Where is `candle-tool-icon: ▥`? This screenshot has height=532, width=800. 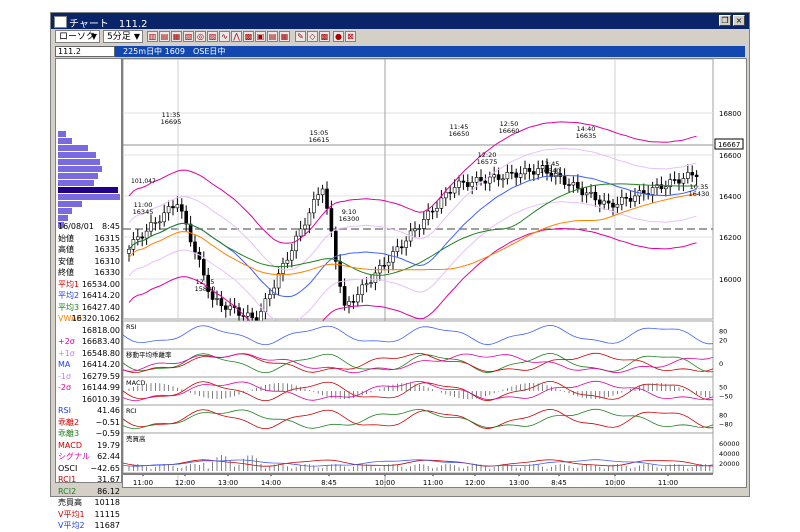 candle-tool-icon: ▥ is located at coordinates (152, 36).